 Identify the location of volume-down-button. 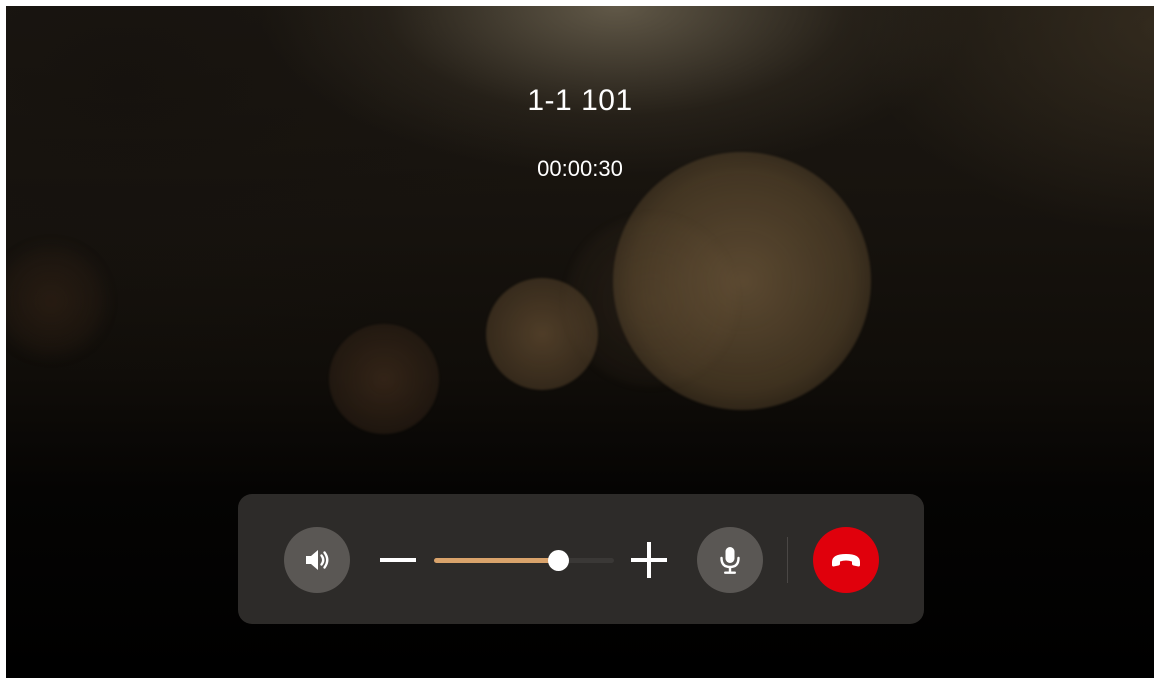
(398, 560).